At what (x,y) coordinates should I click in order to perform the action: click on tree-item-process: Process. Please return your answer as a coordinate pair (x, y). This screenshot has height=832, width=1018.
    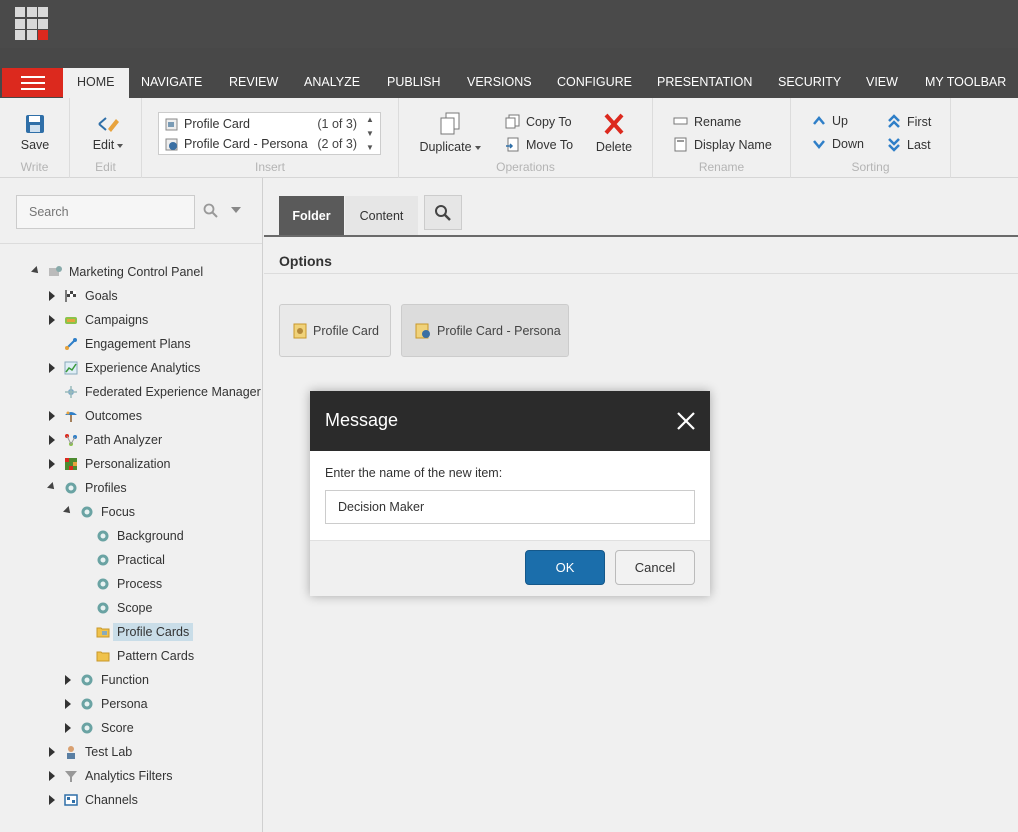
    Looking at the image, I should click on (129, 584).